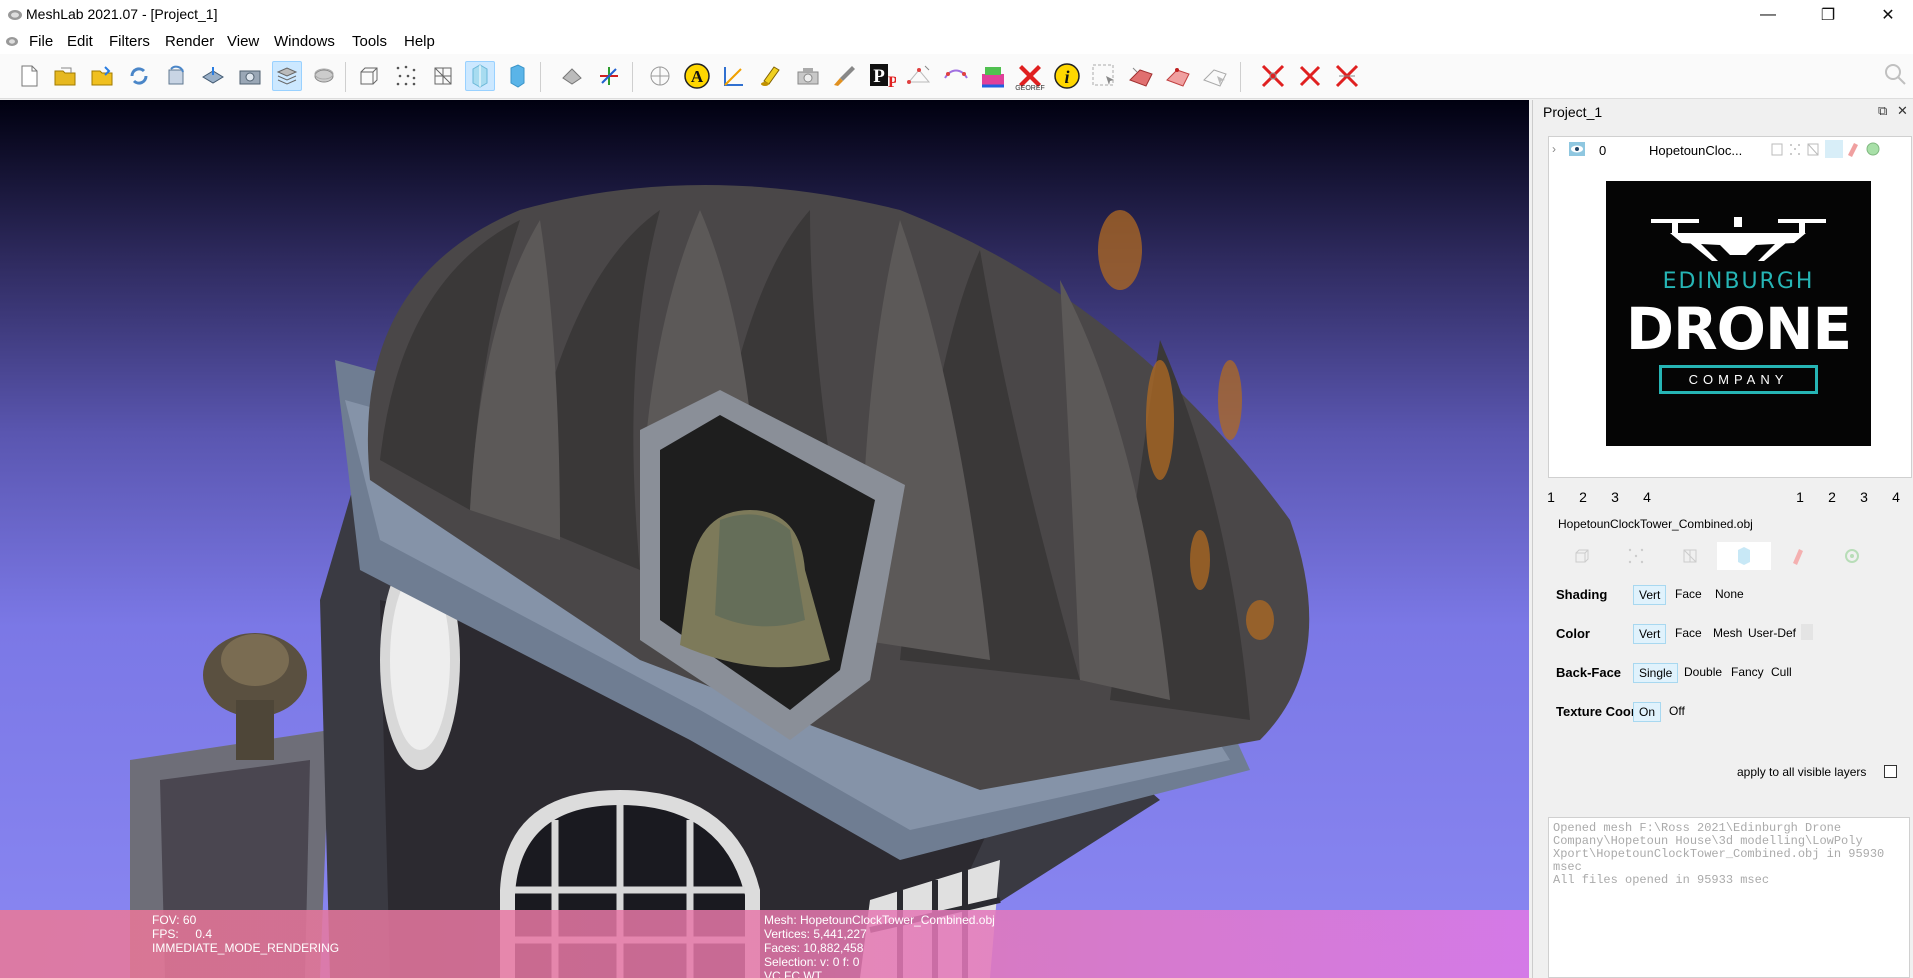  Describe the element at coordinates (1690, 556) in the screenshot. I see `tab-wireframe-icon` at that location.